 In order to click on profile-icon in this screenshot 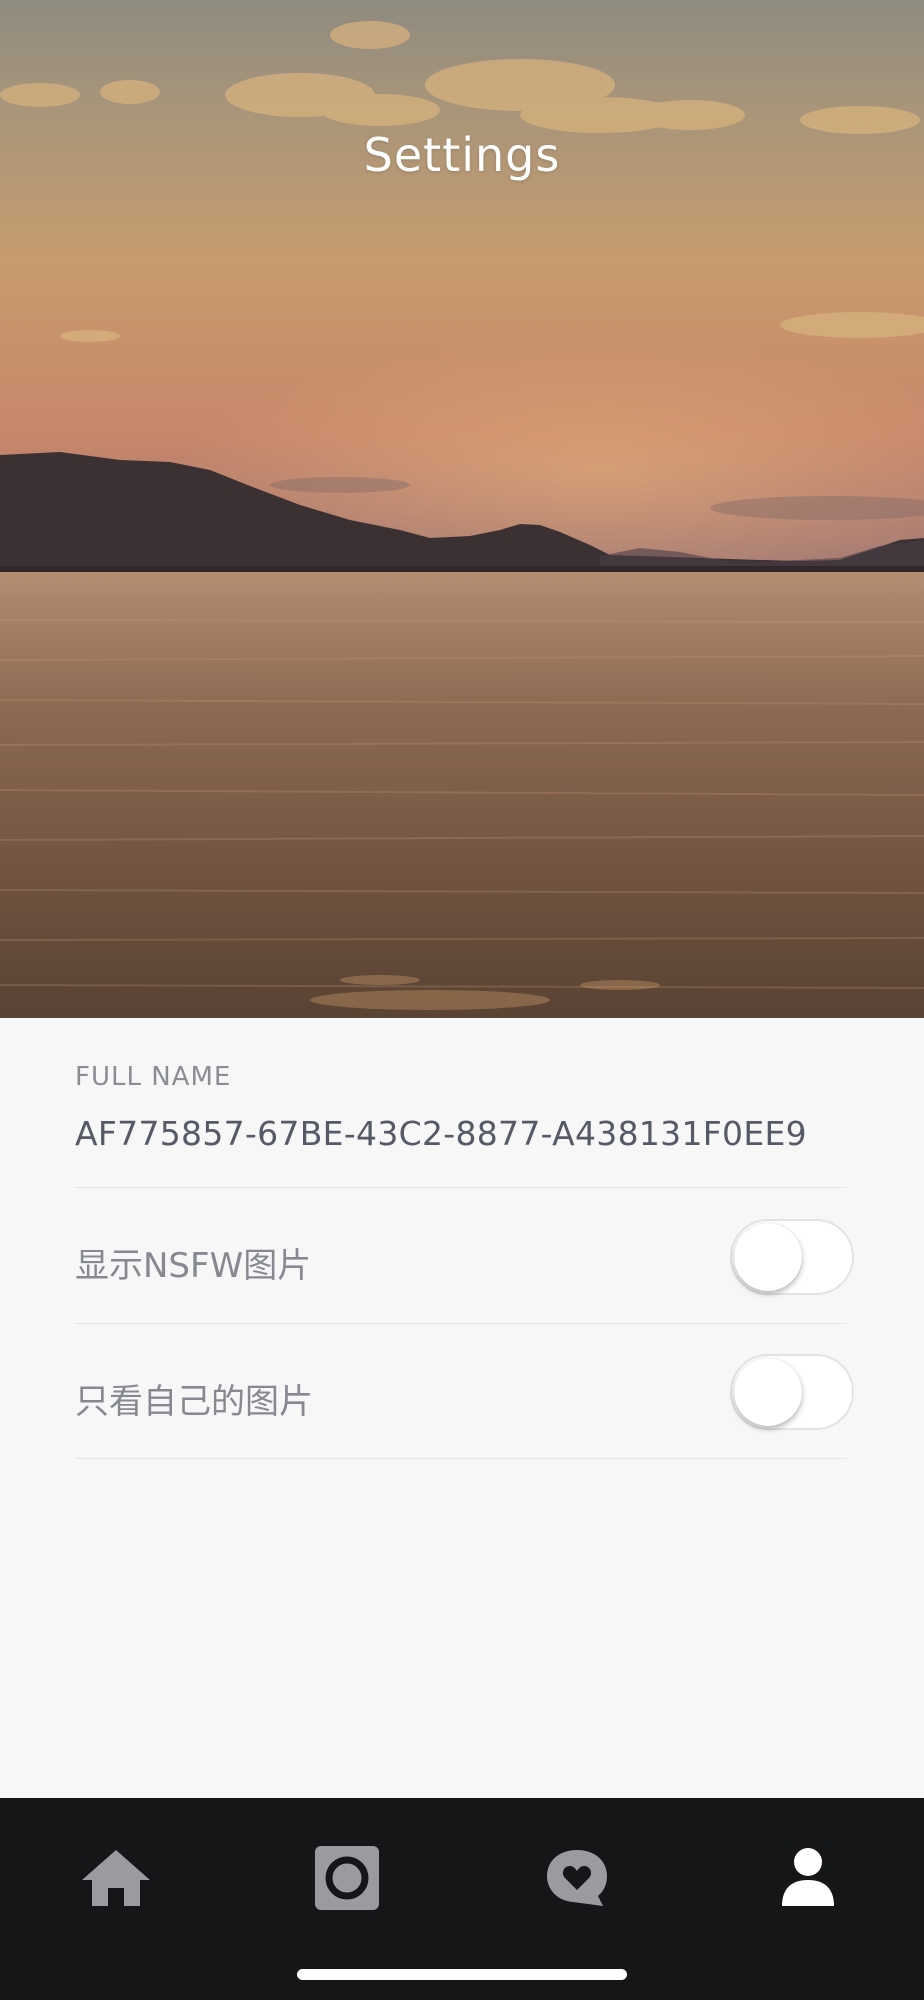, I will do `click(808, 1877)`.